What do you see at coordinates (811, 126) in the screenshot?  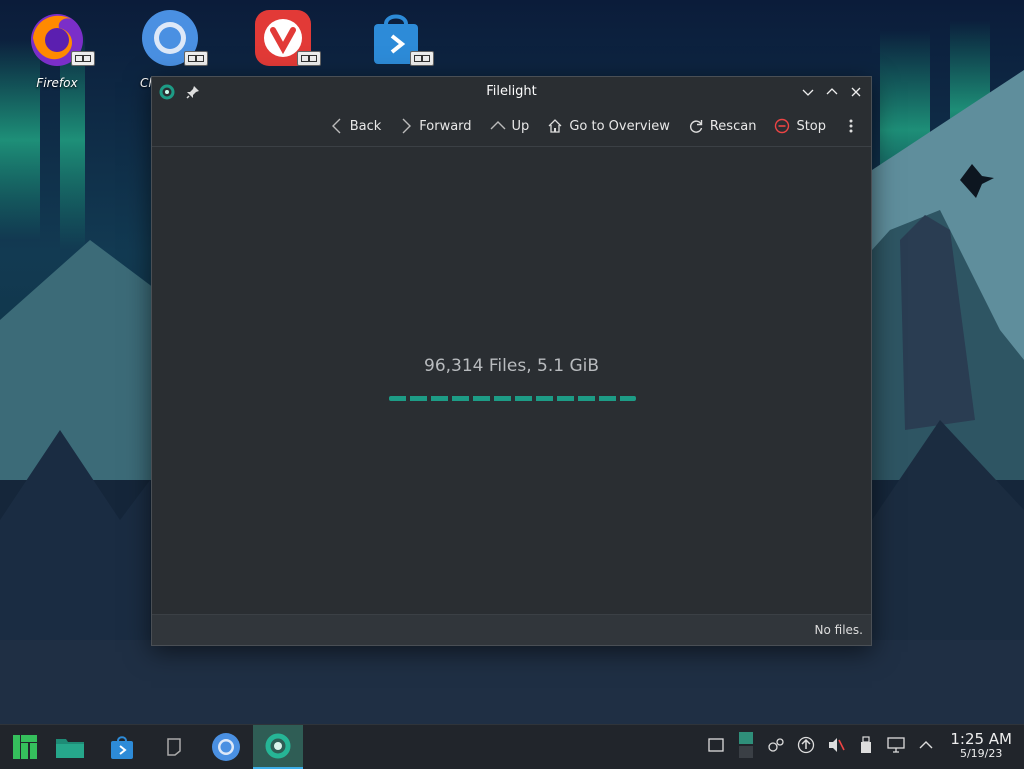 I see `stop-label: Stop` at bounding box center [811, 126].